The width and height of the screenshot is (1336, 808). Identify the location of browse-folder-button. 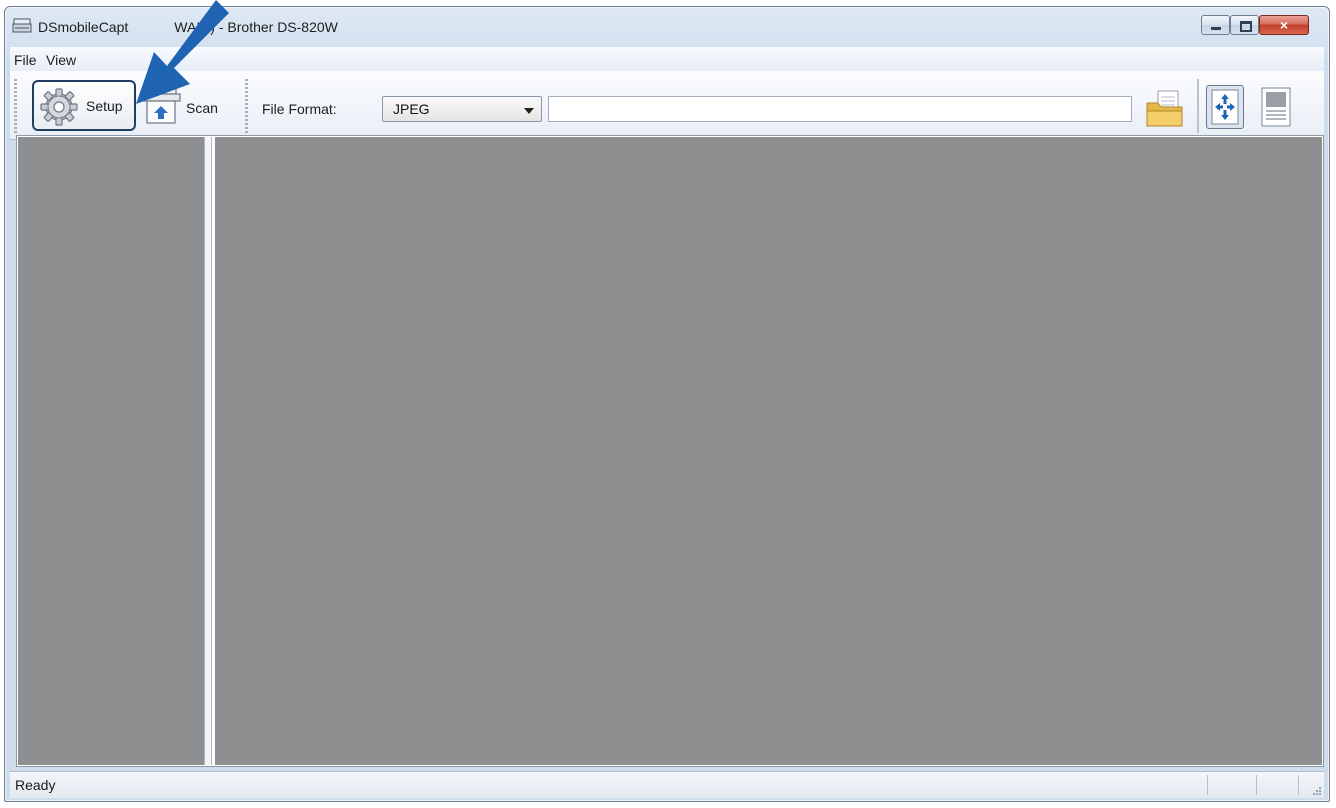
(1165, 109).